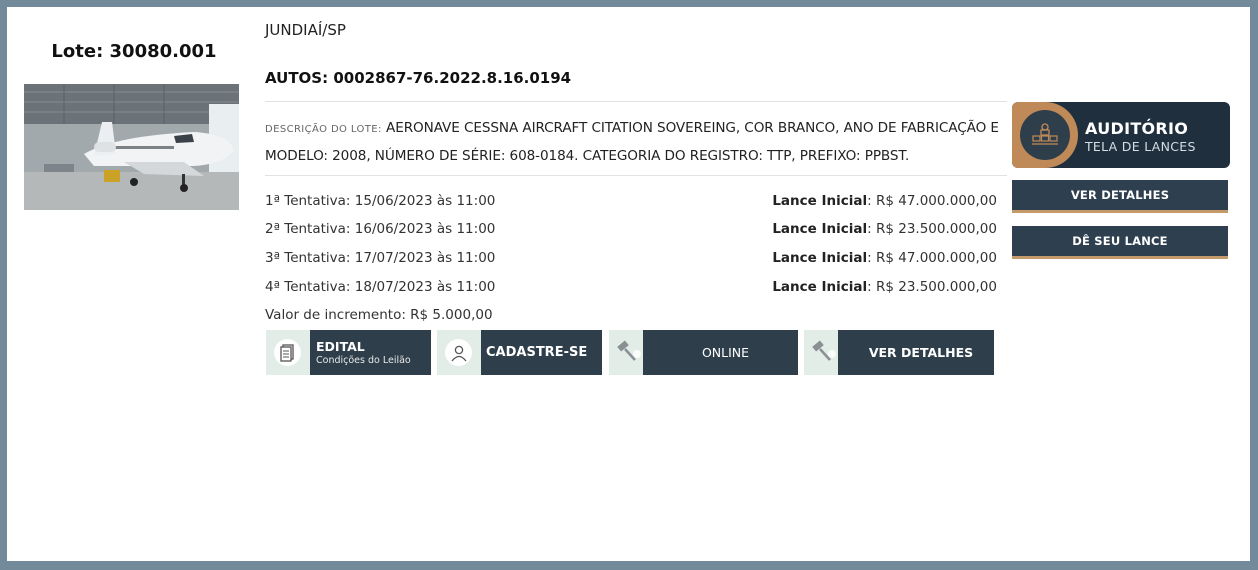  I want to click on lot-location: JUNDIAÍ/SP, so click(305, 30).